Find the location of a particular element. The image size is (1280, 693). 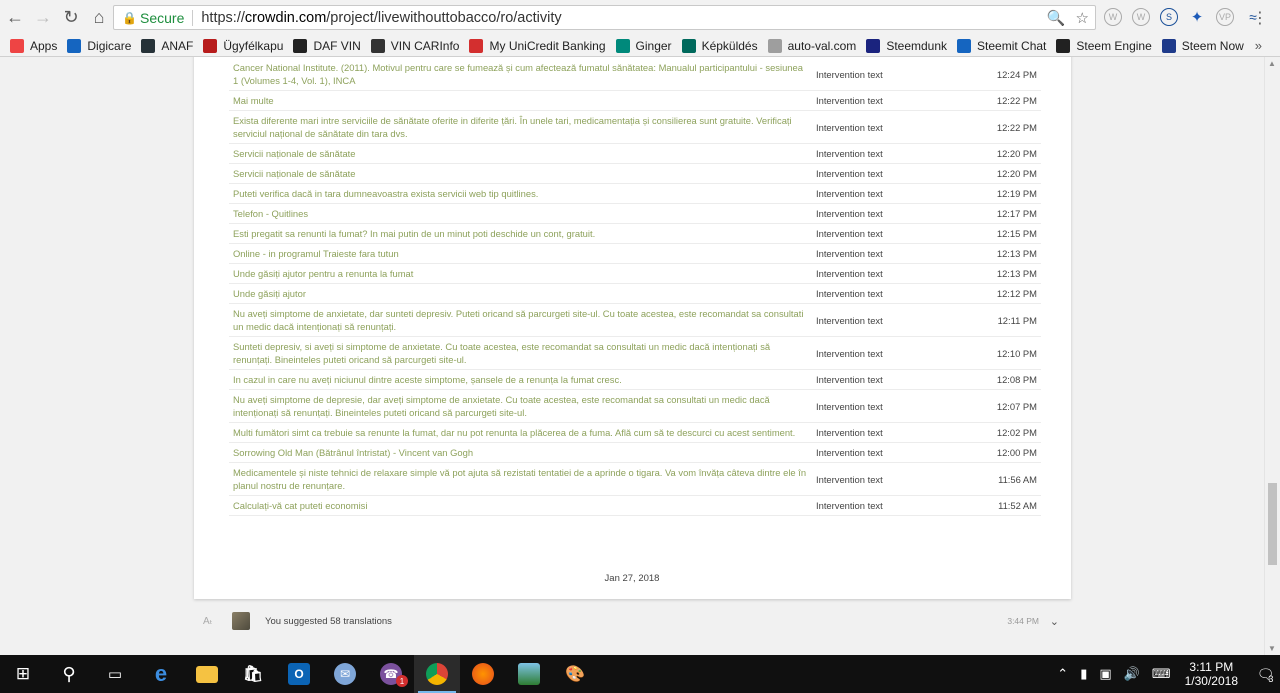

bookmark-item: Apps is located at coordinates (34, 45).